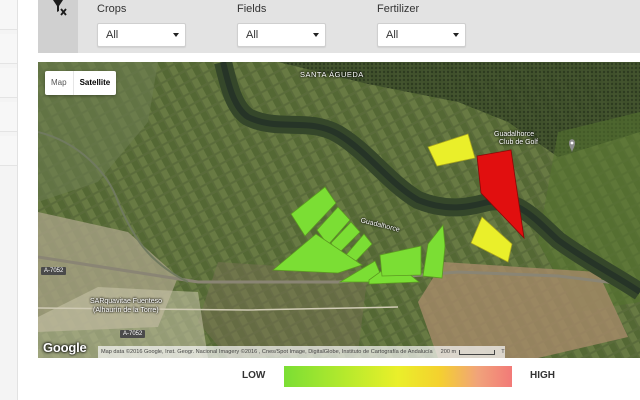  Describe the element at coordinates (112, 35) in the screenshot. I see `crops-select-value: All` at that location.